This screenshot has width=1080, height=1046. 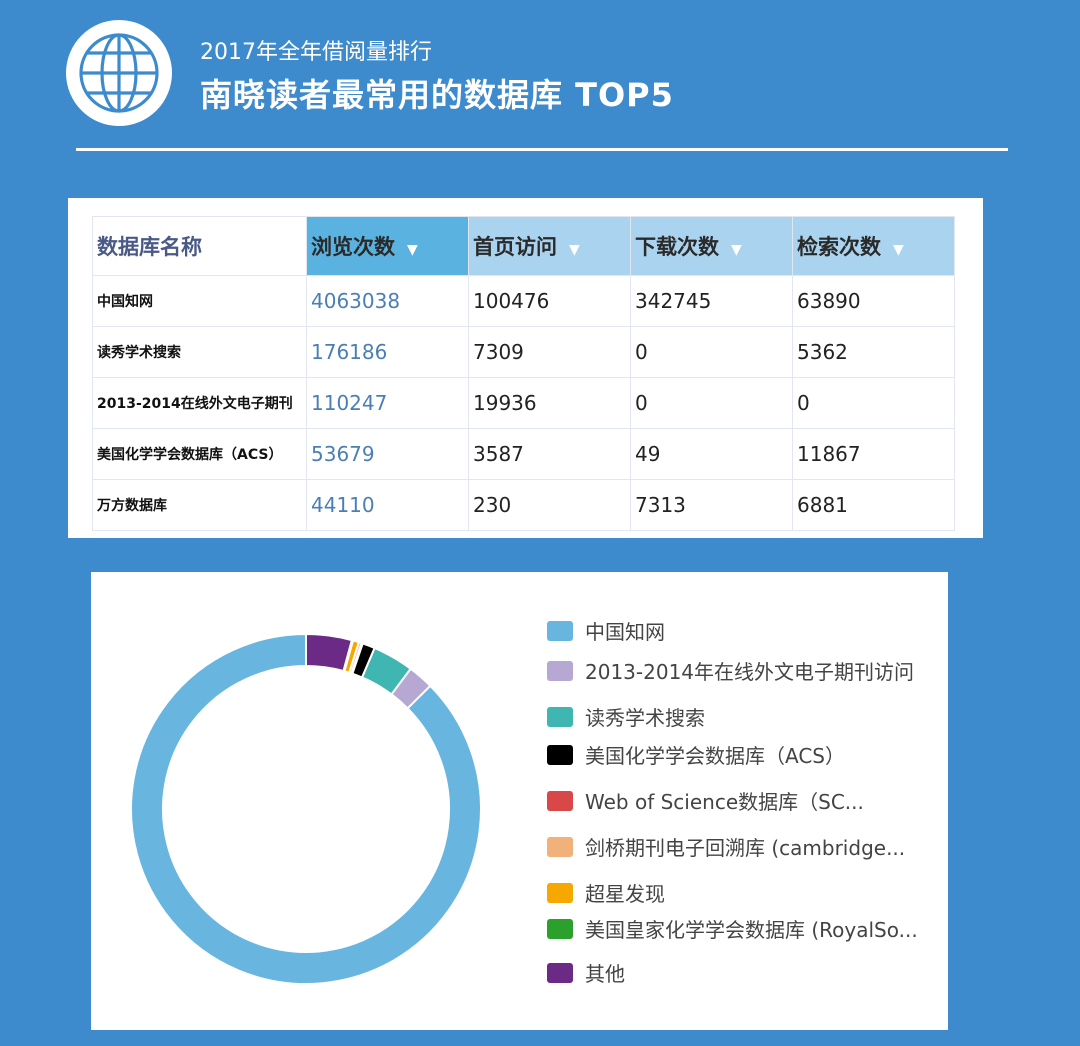 I want to click on table-cell-views: 44110, so click(x=387, y=505).